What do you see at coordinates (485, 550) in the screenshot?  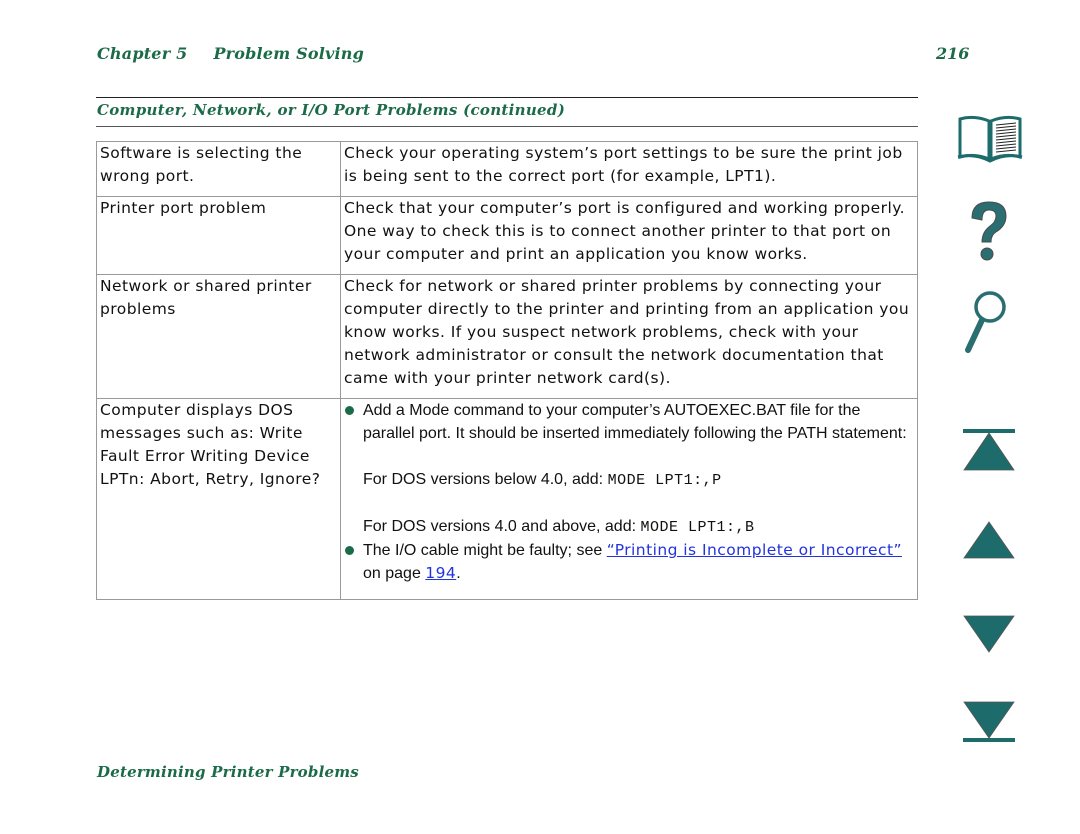 I see `bullet-text: The I/O cable might be faulty; see` at bounding box center [485, 550].